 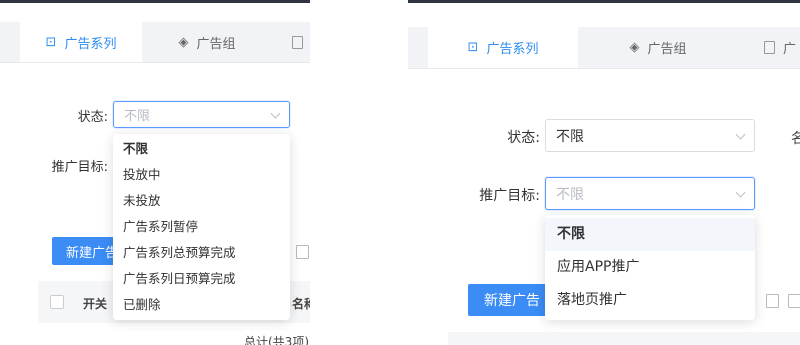 What do you see at coordinates (137, 116) in the screenshot?
I see `status-select-placeholder: 不限` at bounding box center [137, 116].